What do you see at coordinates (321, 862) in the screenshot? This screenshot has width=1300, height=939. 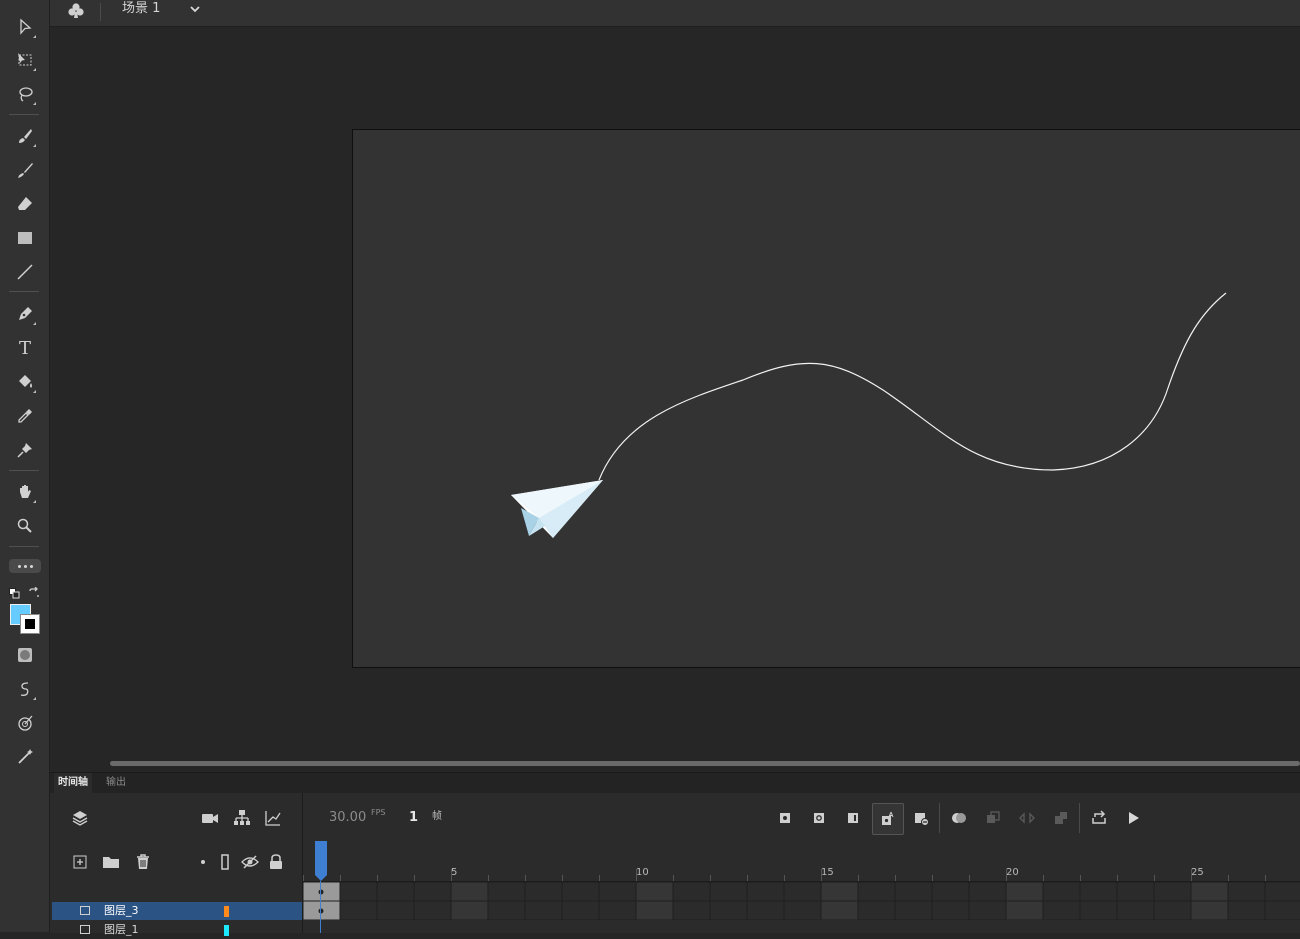 I see `playhead` at bounding box center [321, 862].